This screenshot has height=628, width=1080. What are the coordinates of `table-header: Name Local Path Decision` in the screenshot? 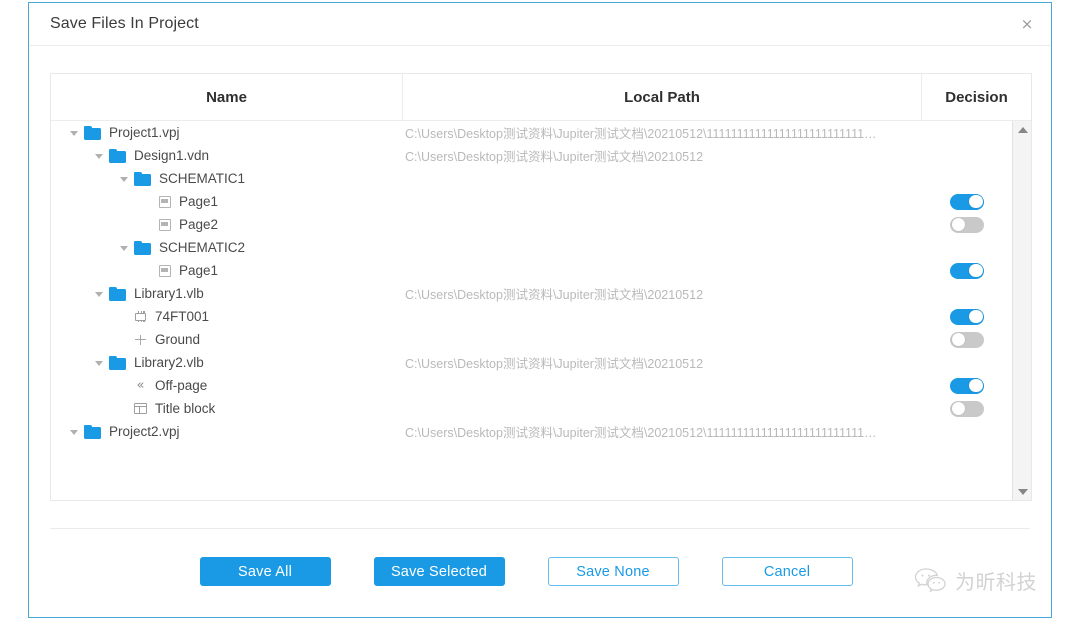 It's located at (541, 97).